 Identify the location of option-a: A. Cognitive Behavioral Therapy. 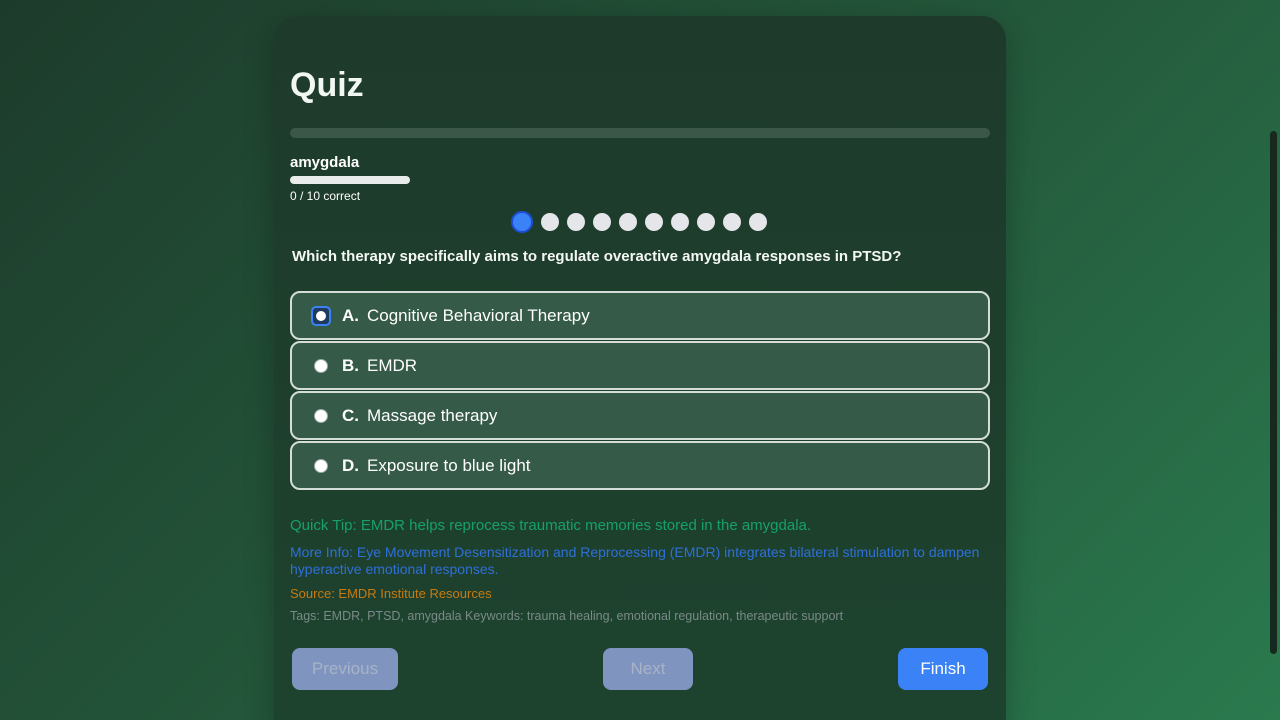
(640, 315).